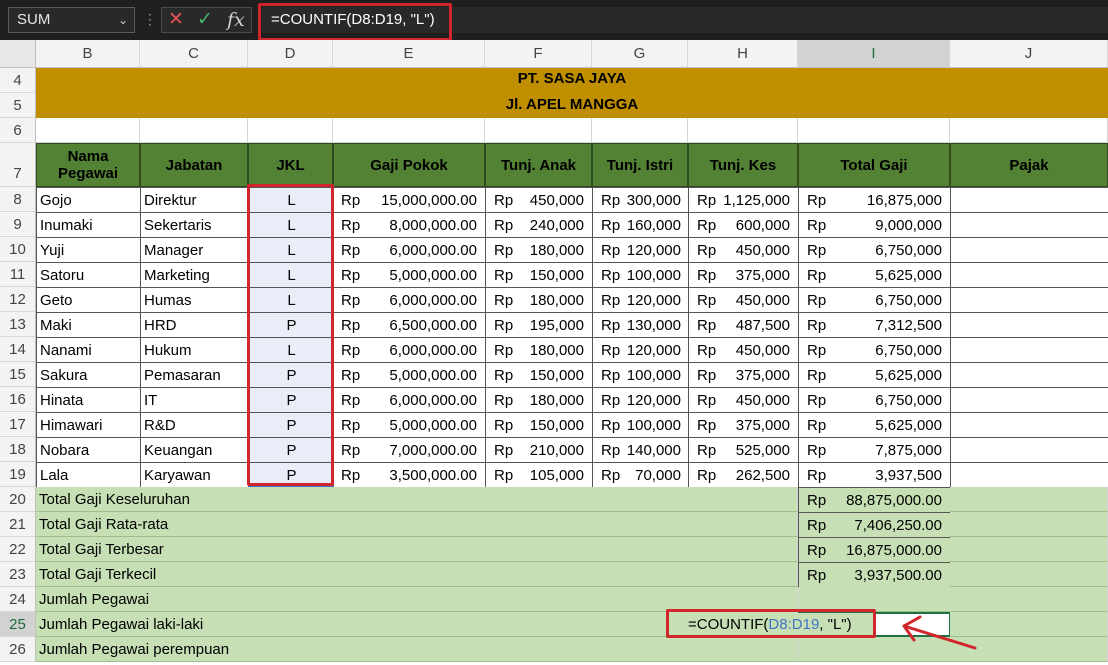  I want to click on row-header-15: 15, so click(18, 374).